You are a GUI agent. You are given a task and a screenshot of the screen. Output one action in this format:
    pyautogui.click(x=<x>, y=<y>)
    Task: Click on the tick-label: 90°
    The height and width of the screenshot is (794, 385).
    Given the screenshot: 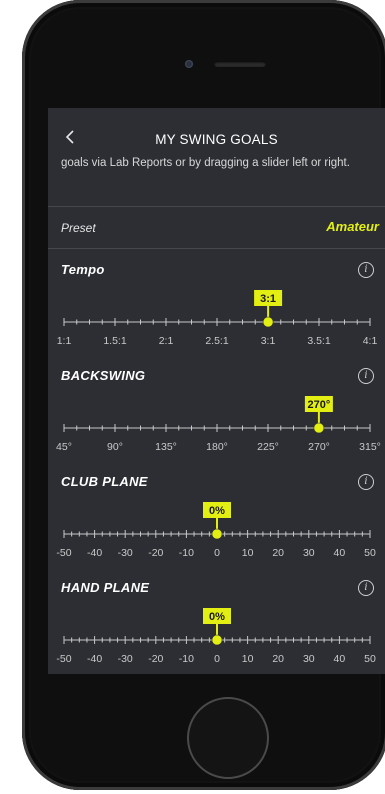 What is the action you would take?
    pyautogui.click(x=115, y=447)
    